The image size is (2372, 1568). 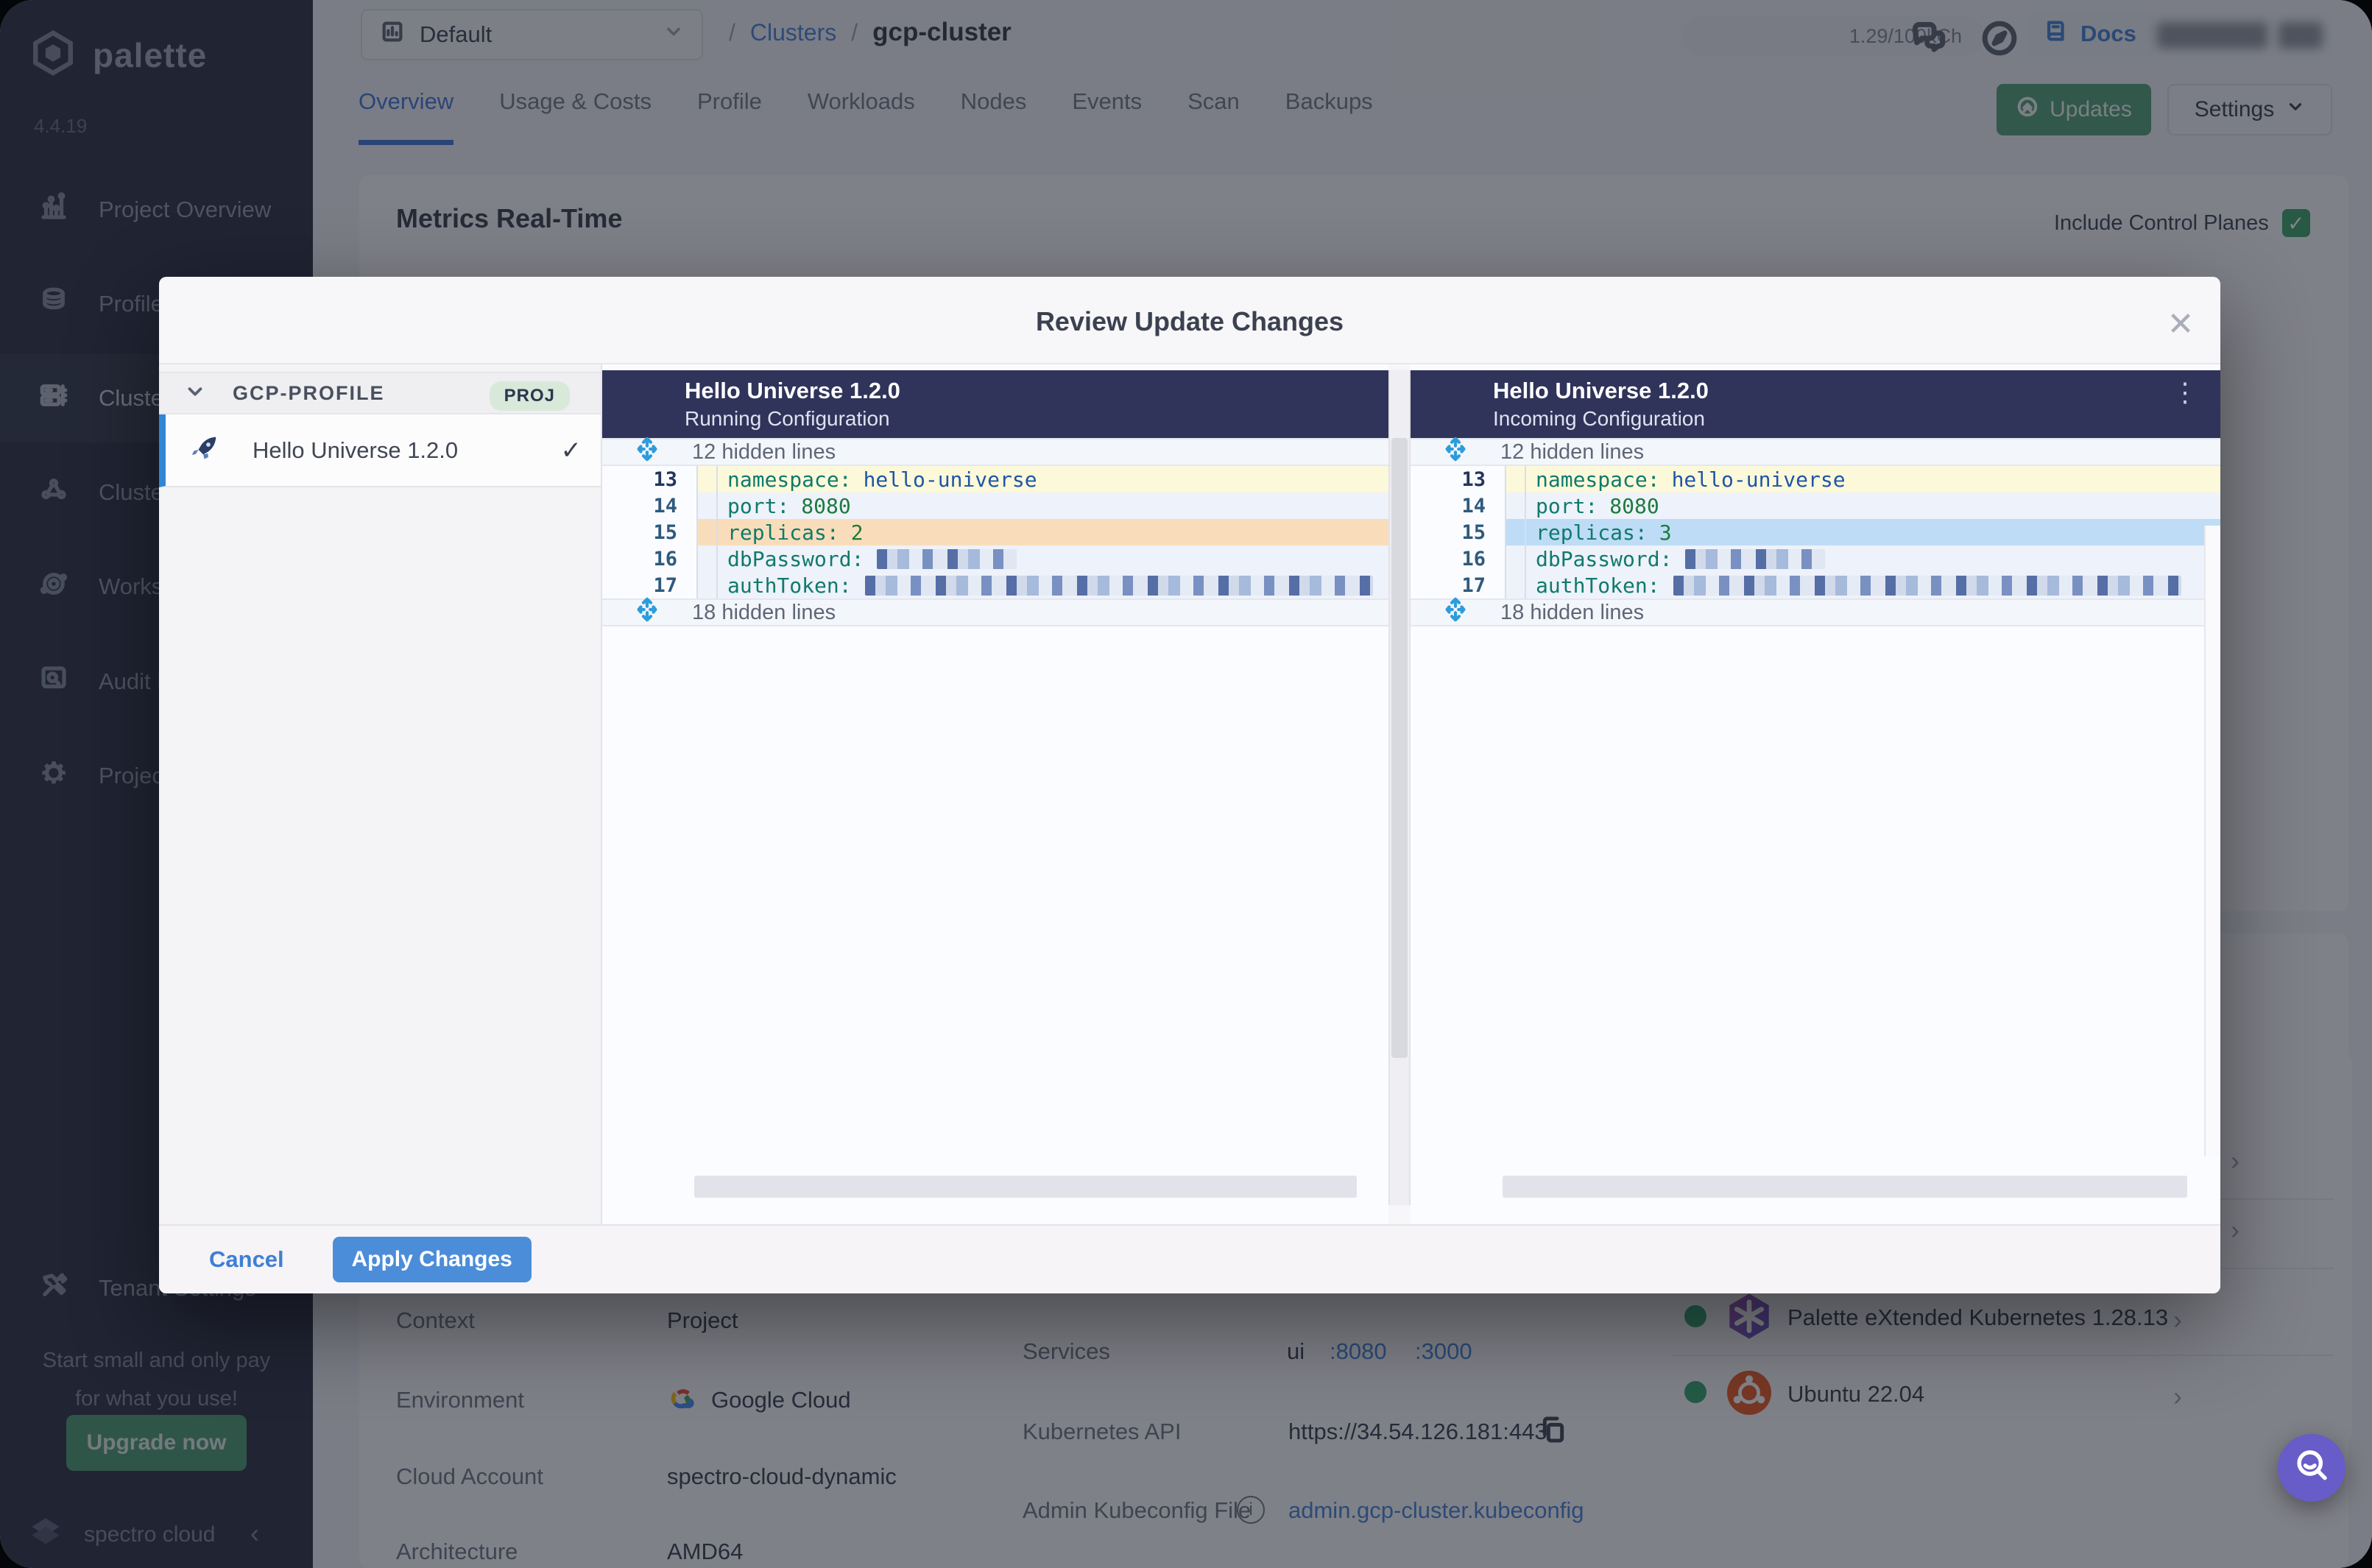 I want to click on rocket-icon, so click(x=205, y=450).